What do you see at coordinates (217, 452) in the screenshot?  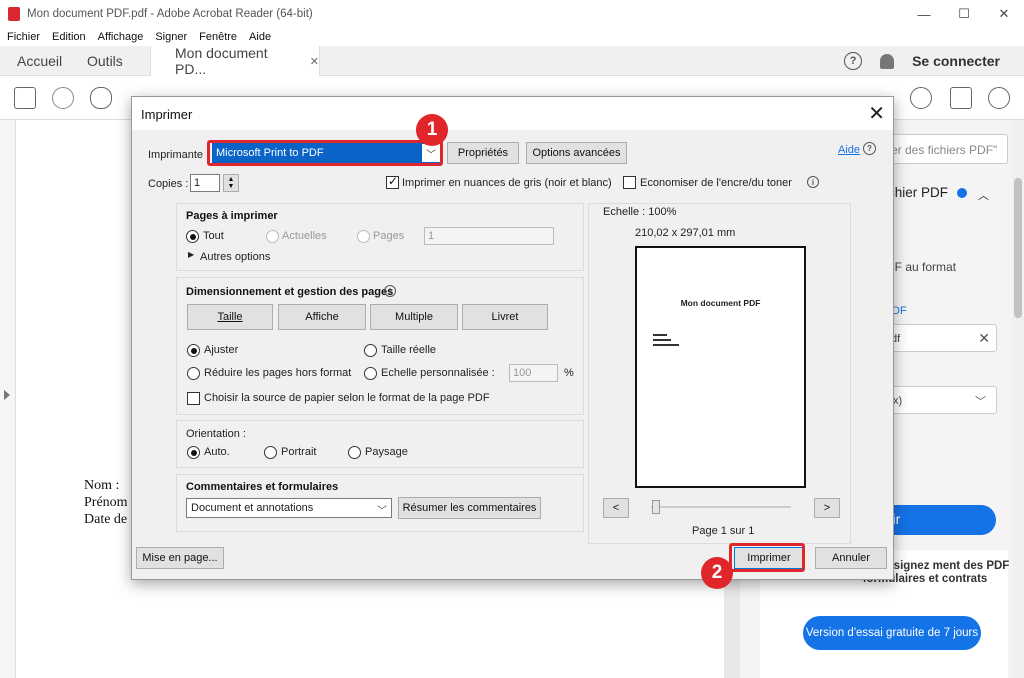 I see `orient-auto-label: Auto.` at bounding box center [217, 452].